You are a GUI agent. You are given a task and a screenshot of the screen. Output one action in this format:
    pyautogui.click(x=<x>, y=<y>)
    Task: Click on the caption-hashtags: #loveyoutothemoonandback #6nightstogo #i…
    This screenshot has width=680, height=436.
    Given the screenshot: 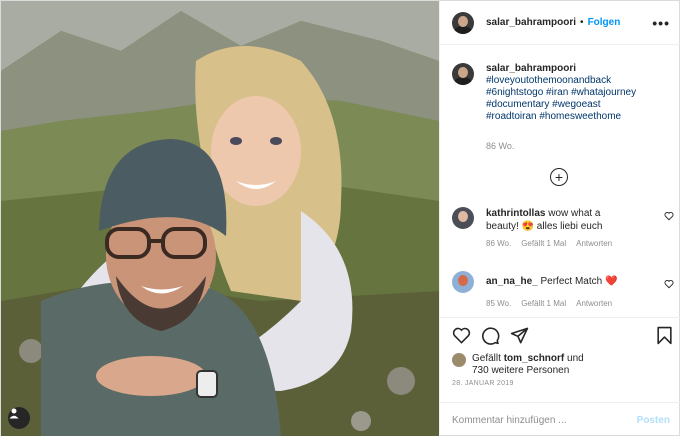 What is the action you would take?
    pyautogui.click(x=561, y=99)
    